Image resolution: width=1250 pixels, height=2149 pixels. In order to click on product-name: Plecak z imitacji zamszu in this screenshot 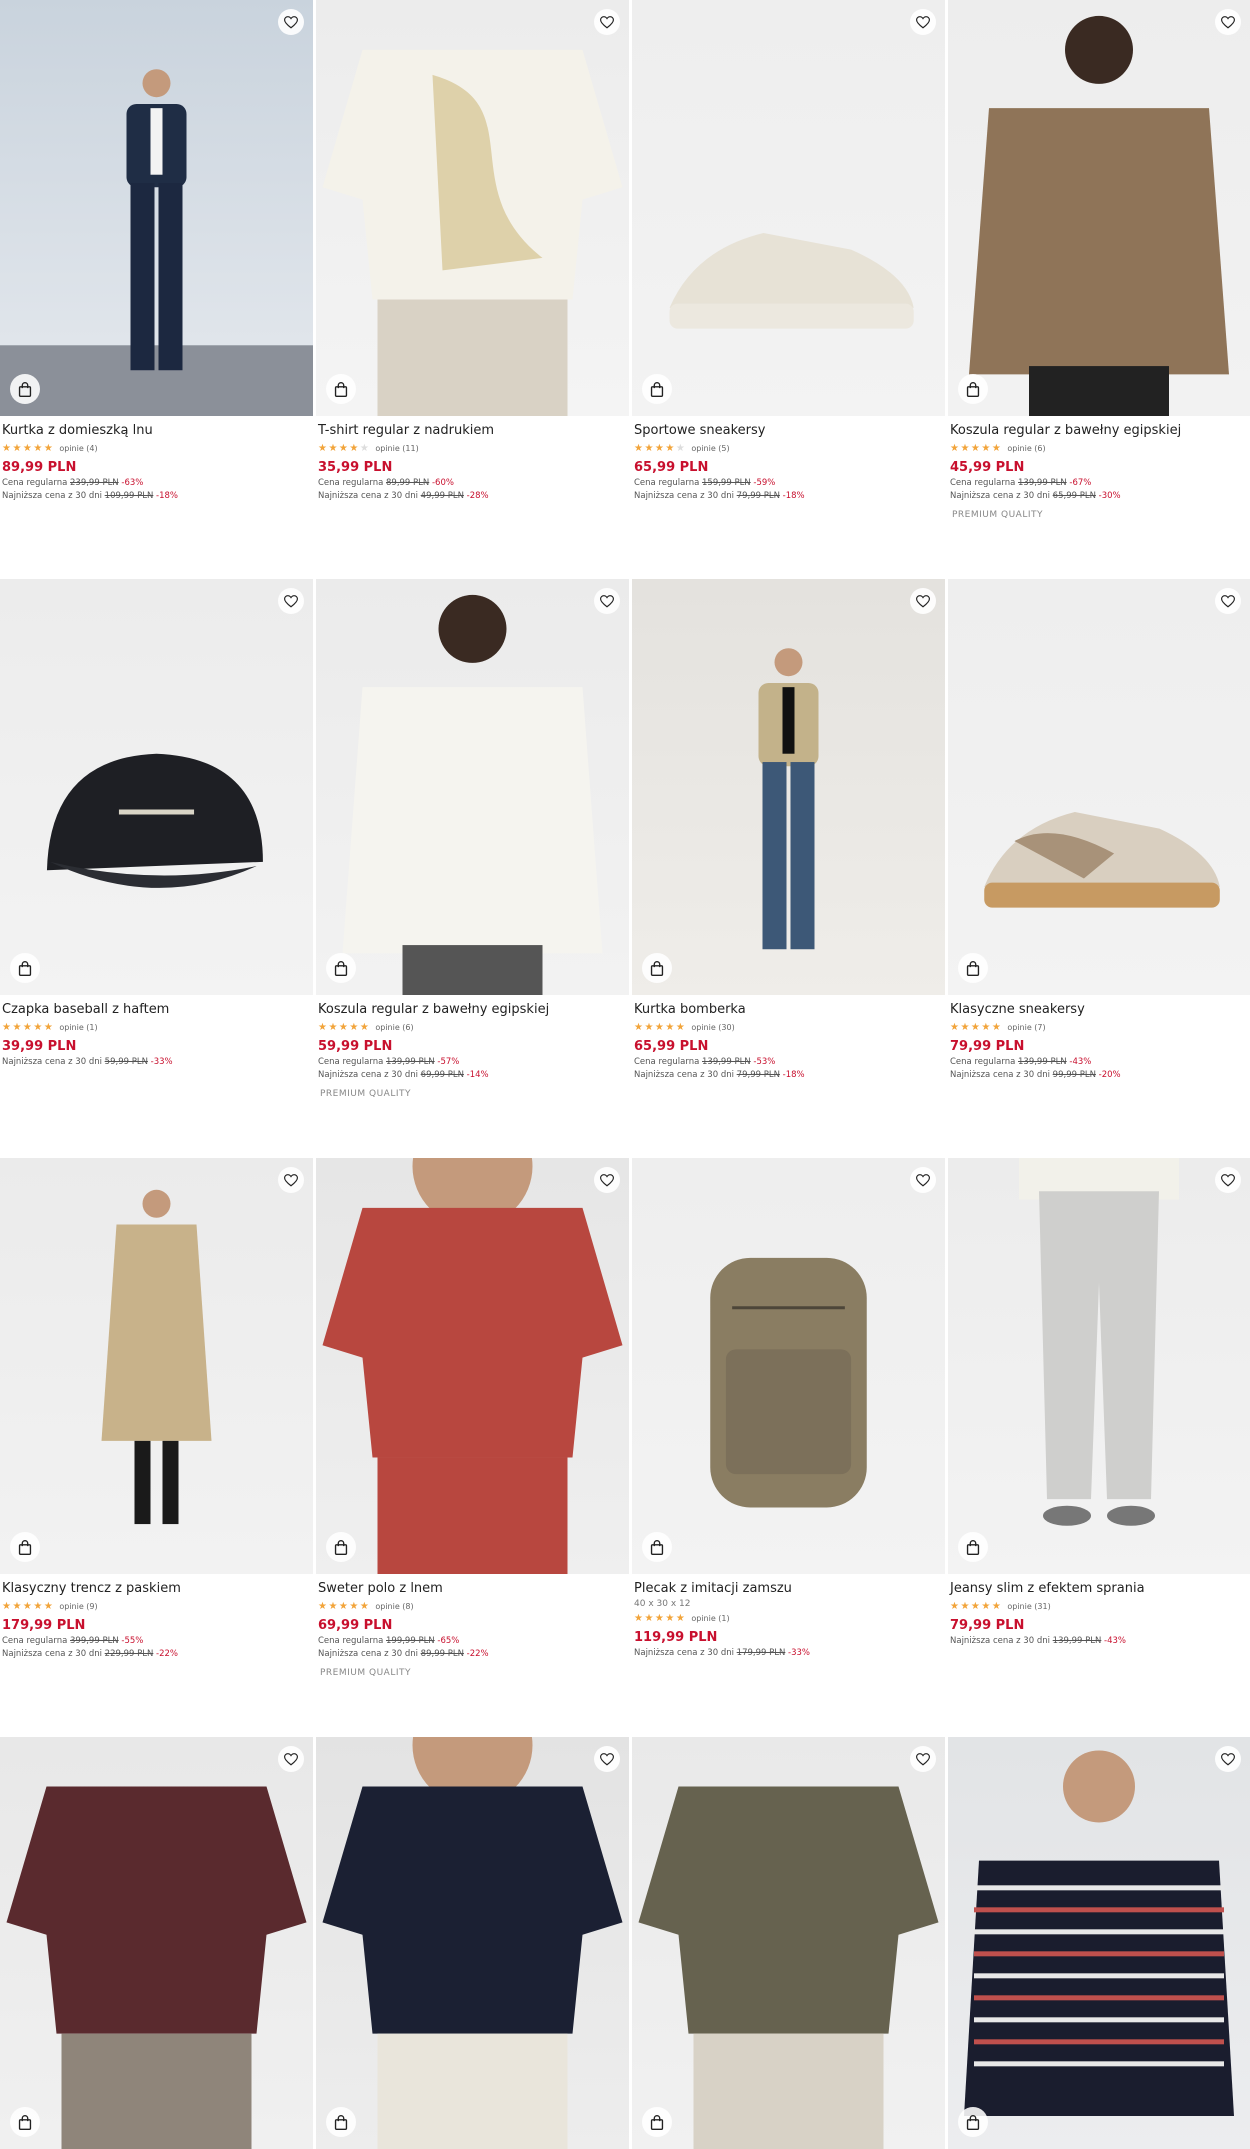, I will do `click(788, 1589)`.